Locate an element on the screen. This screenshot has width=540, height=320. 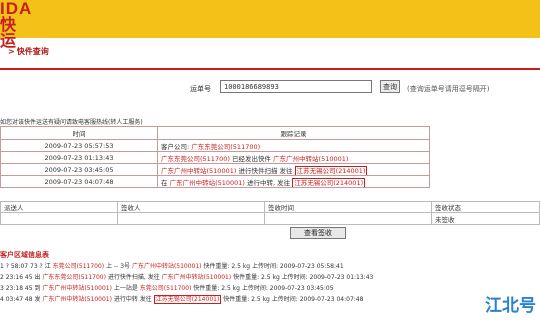
tracking-text: 进行快件扫描 发往 is located at coordinates (265, 170).